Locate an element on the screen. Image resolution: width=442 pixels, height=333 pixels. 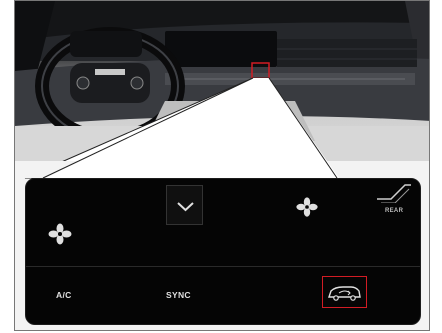
rear-button: REAR is located at coordinates (395, 199).